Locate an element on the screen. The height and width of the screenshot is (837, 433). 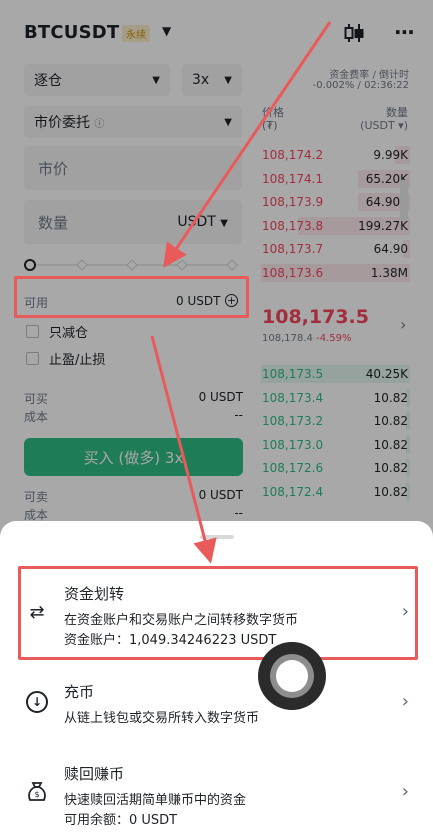
assistive-touch-button is located at coordinates (292, 676).